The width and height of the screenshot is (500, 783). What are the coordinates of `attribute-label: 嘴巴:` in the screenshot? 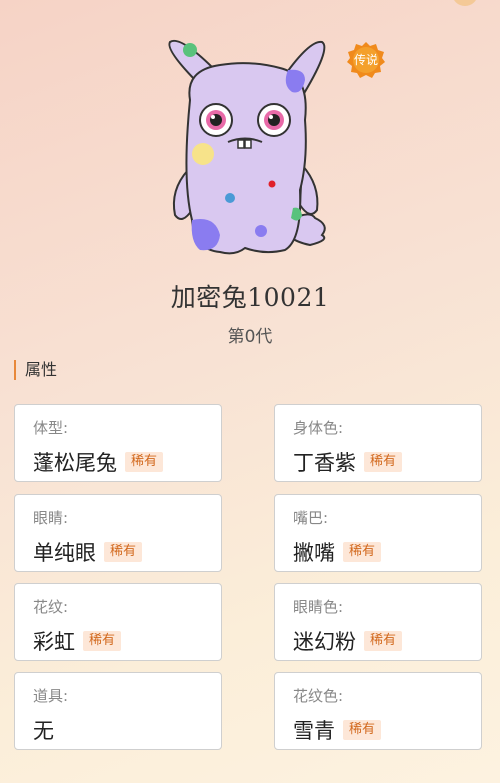 It's located at (311, 518).